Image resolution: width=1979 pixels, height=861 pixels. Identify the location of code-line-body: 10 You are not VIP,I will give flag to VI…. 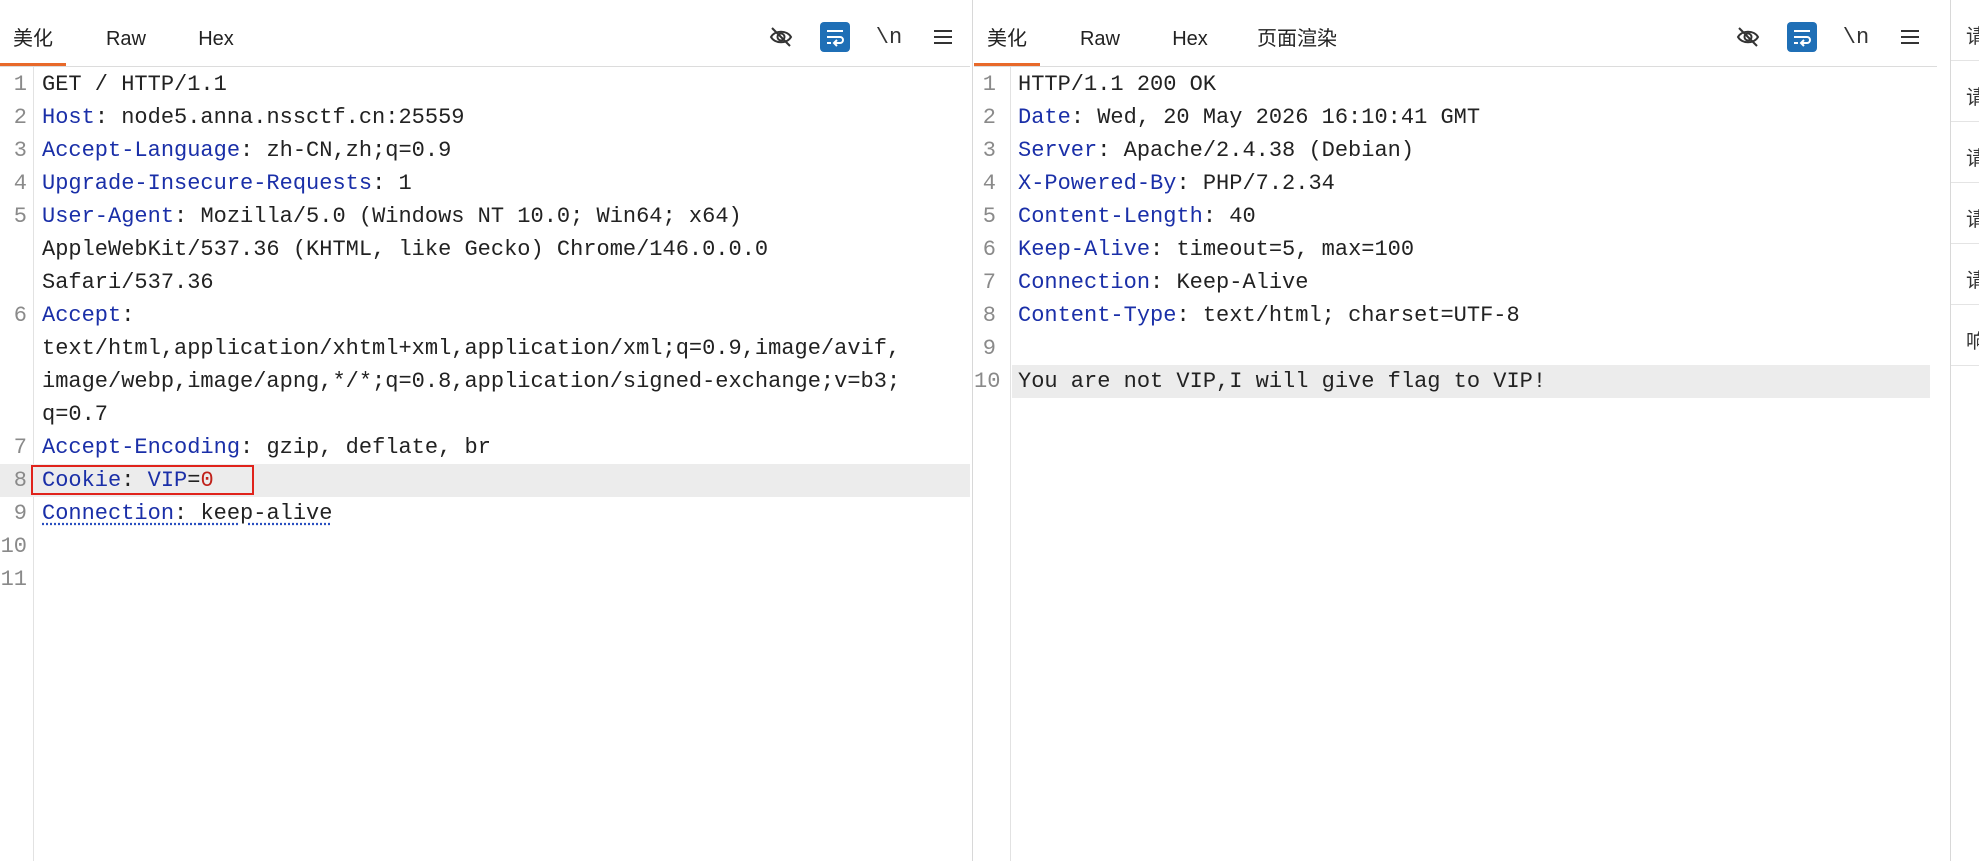
(1452, 381).